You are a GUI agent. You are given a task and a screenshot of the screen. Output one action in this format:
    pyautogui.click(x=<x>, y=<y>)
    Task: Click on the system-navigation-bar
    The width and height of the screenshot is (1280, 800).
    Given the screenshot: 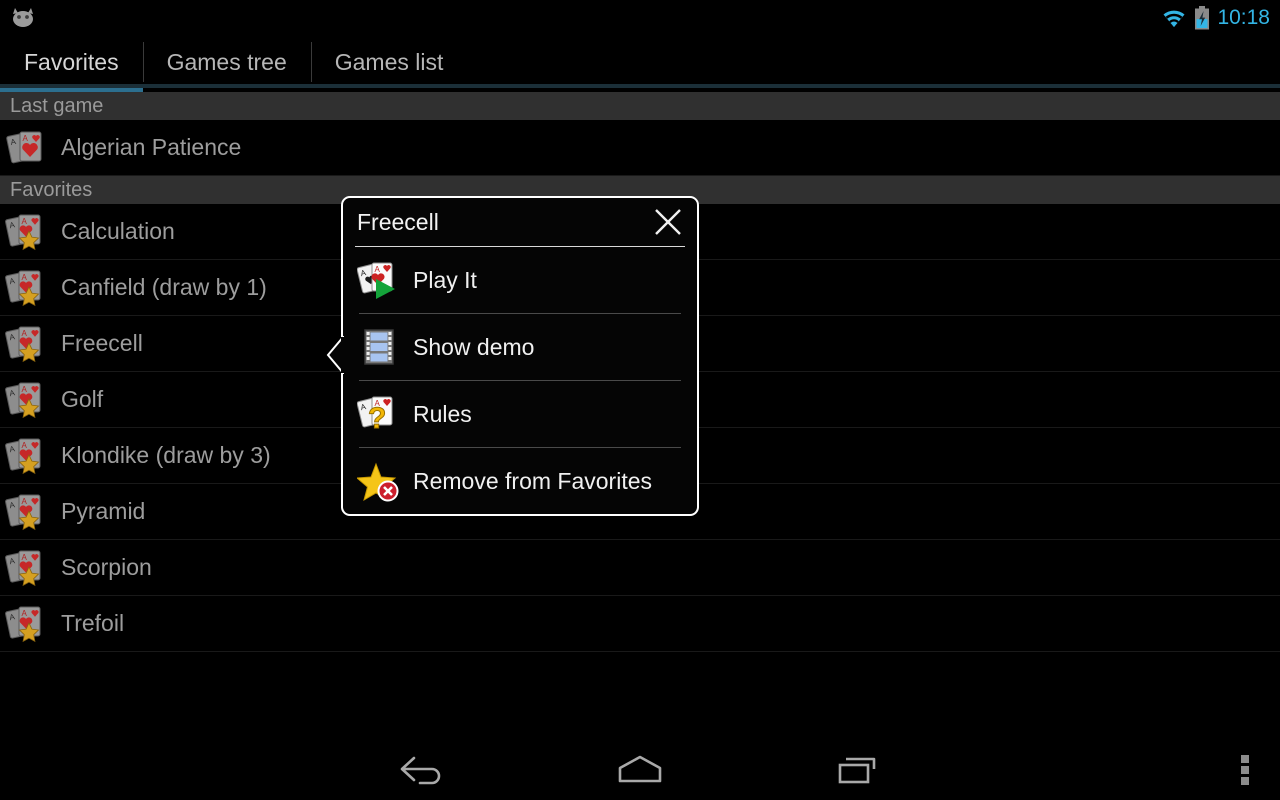 What is the action you would take?
    pyautogui.click(x=640, y=769)
    